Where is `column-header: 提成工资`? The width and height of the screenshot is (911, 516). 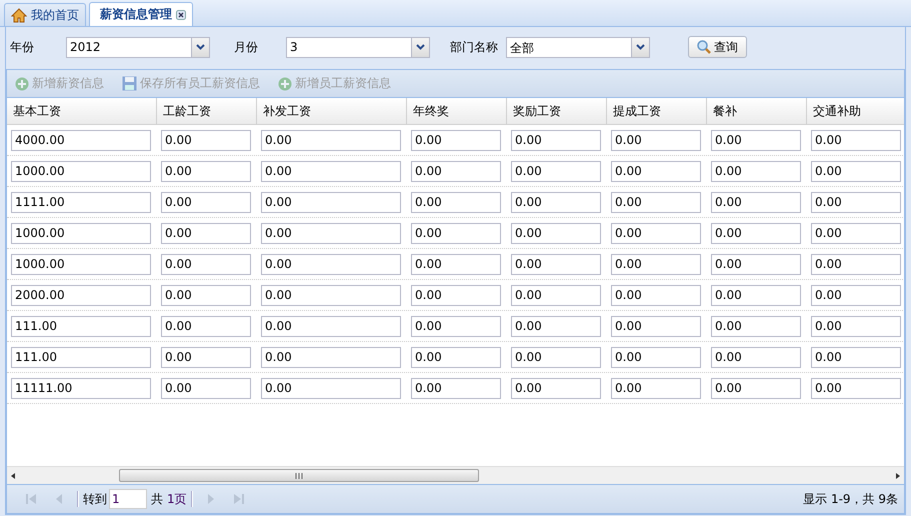 column-header: 提成工资 is located at coordinates (657, 111).